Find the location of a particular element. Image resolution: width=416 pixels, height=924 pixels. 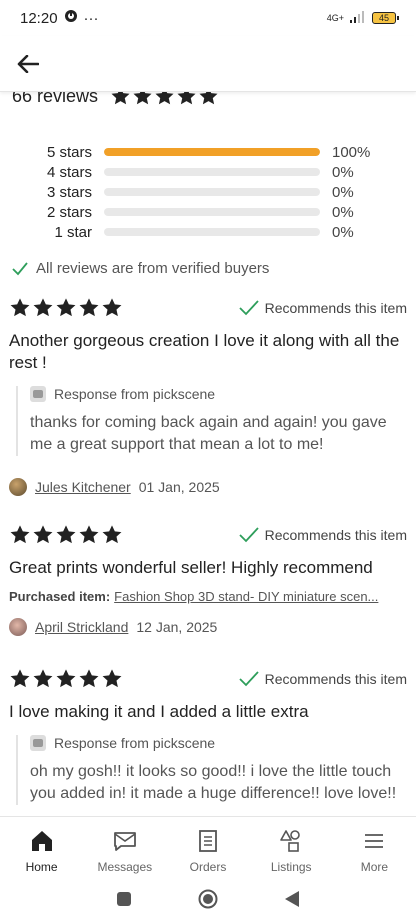

purchased-label: Purchased item: is located at coordinates (60, 596).